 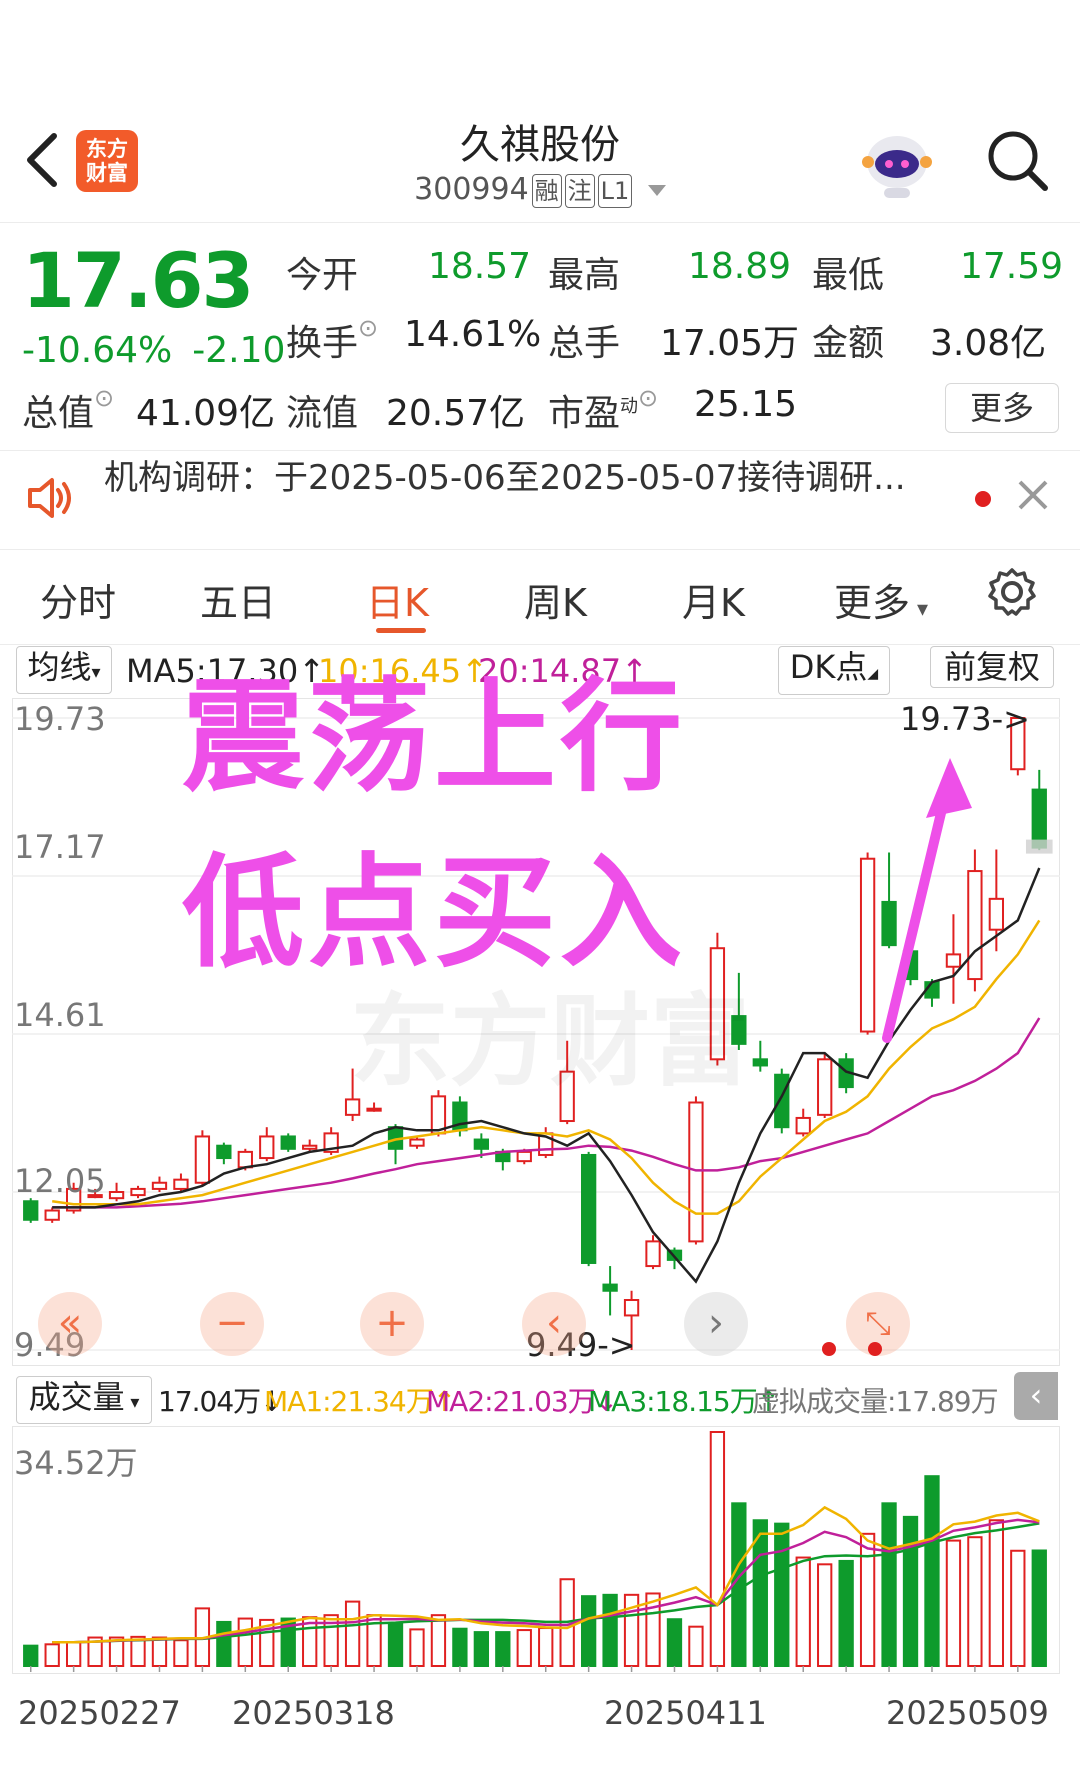 What do you see at coordinates (713, 599) in the screenshot?
I see `tab-monthly-k: 月K` at bounding box center [713, 599].